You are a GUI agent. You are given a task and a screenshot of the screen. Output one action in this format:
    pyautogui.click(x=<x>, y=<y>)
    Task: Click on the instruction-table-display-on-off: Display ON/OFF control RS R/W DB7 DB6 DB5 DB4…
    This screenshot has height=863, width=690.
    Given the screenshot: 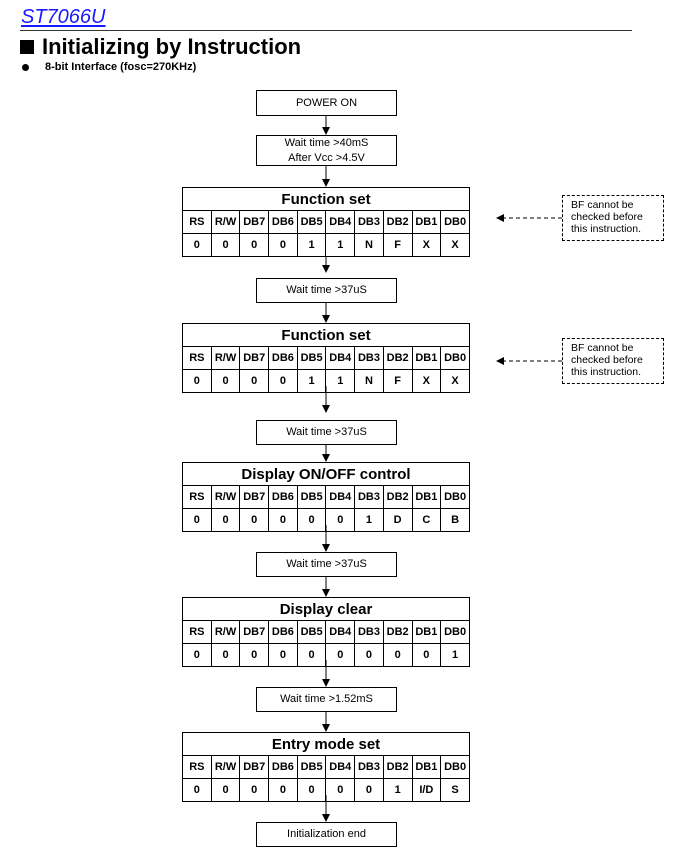 What is the action you would take?
    pyautogui.click(x=326, y=497)
    